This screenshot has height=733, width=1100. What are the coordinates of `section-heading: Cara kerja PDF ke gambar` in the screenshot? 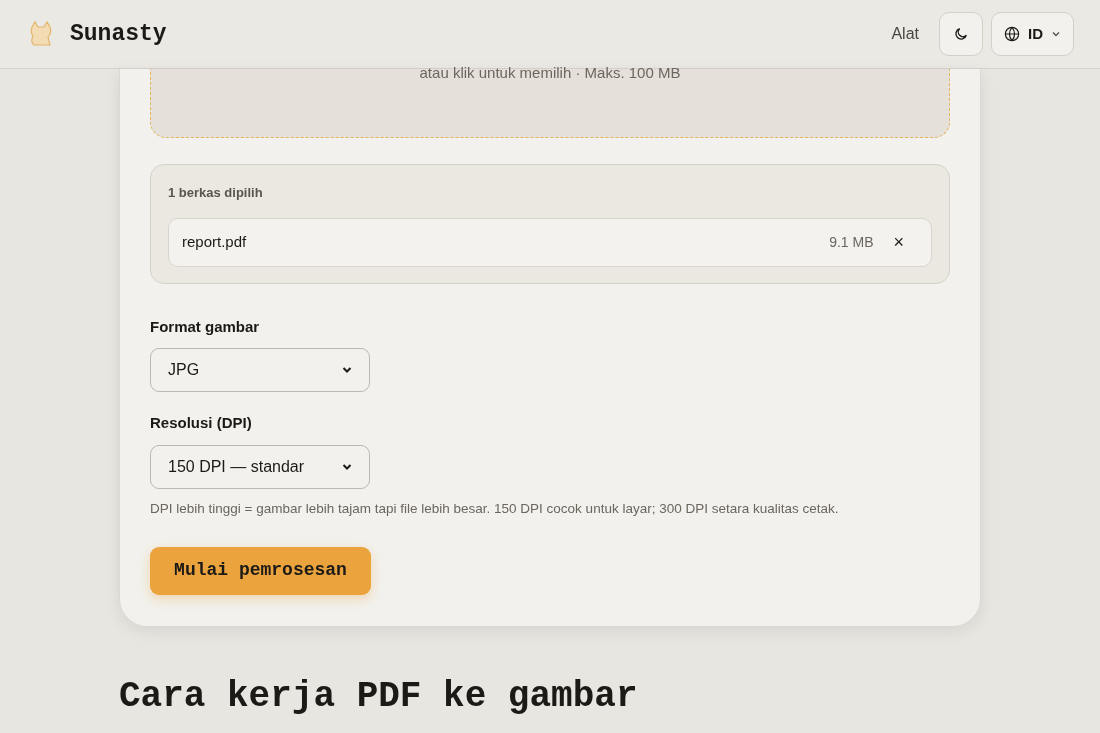 It's located at (379, 696).